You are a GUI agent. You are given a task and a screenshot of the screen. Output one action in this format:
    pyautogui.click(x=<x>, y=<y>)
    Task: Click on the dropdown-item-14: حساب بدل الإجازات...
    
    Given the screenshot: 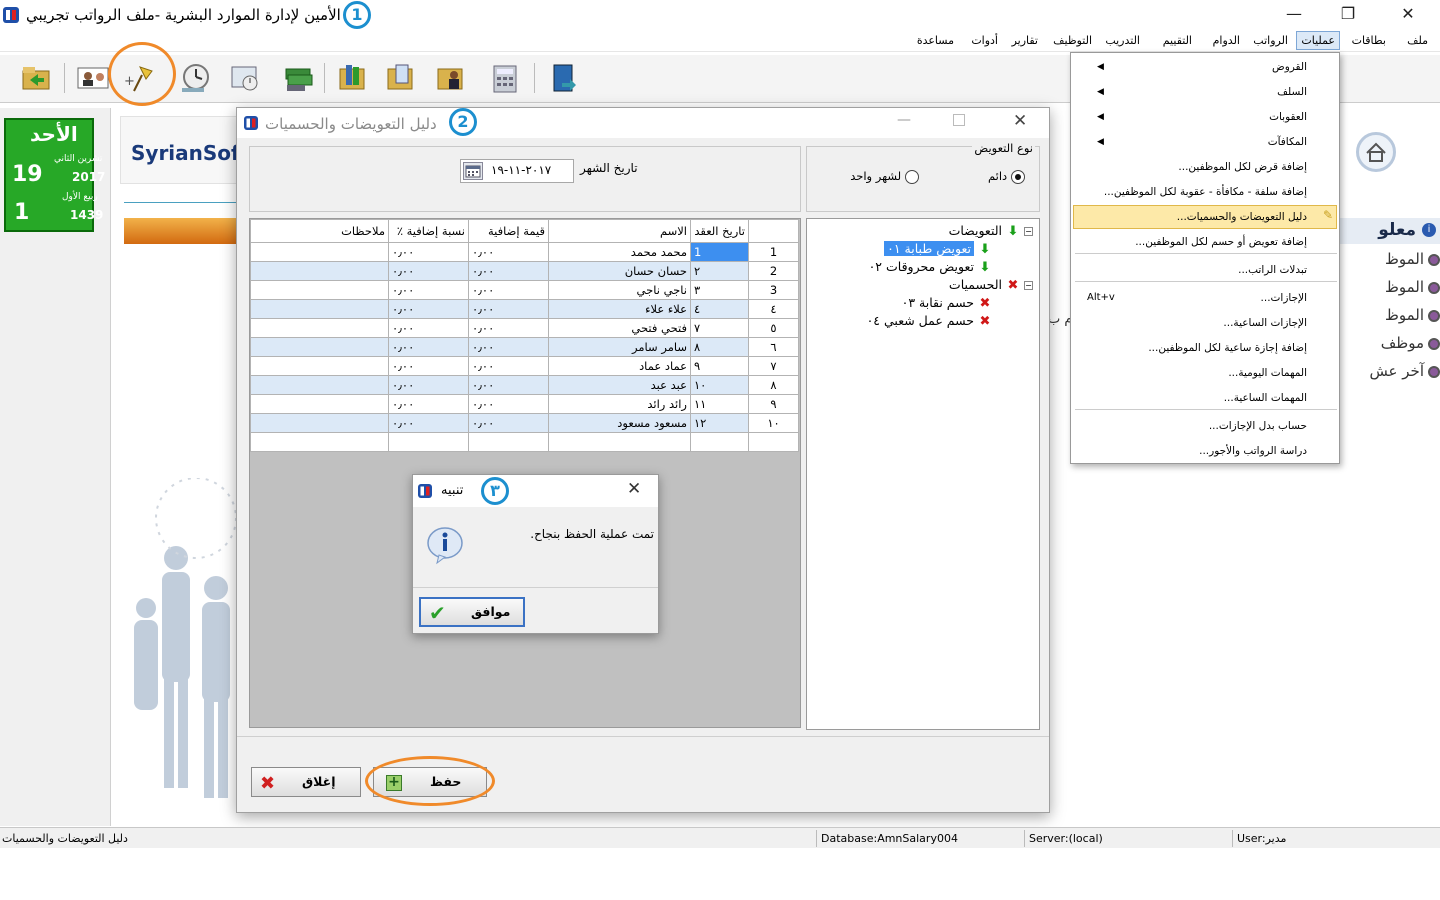 What is the action you would take?
    pyautogui.click(x=1258, y=426)
    